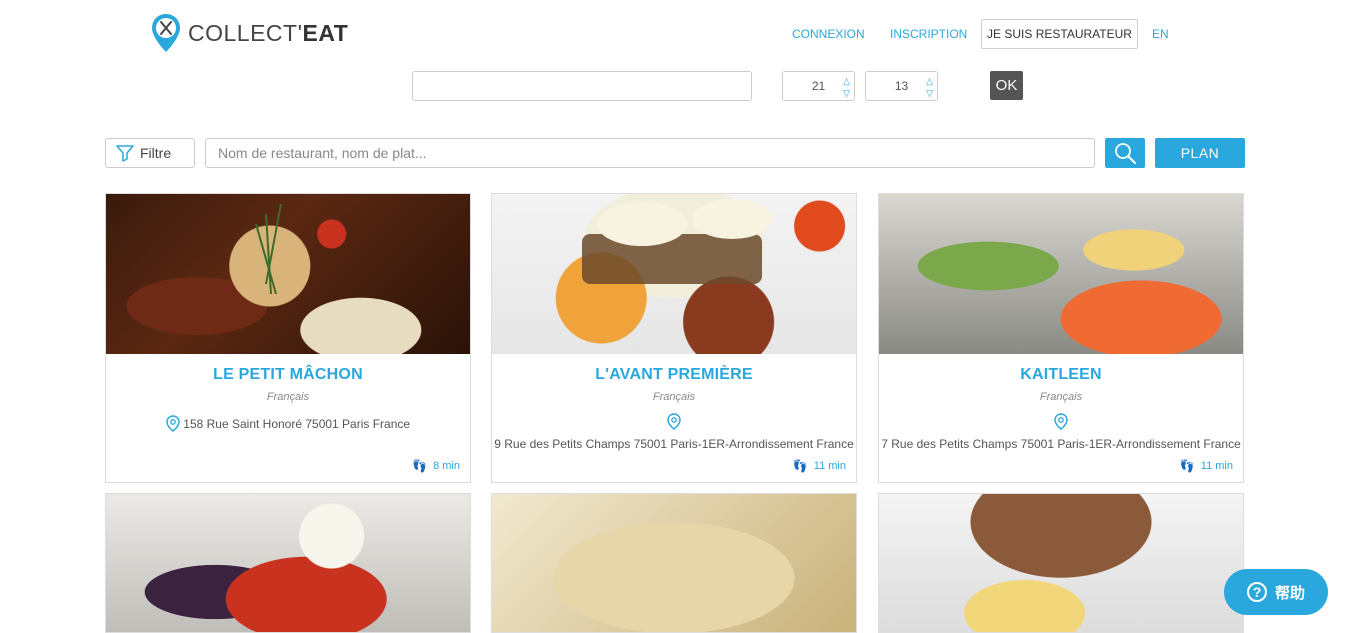 The height and width of the screenshot is (633, 1349). Describe the element at coordinates (677, 241) in the screenshot. I see `toast-graphic` at that location.